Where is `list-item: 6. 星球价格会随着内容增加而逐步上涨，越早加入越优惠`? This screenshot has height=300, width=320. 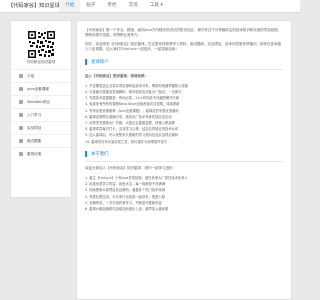 list-item: 6. 星球价格会随着内容增加而逐步上涨，越早加入越优惠 is located at coordinates (127, 209).